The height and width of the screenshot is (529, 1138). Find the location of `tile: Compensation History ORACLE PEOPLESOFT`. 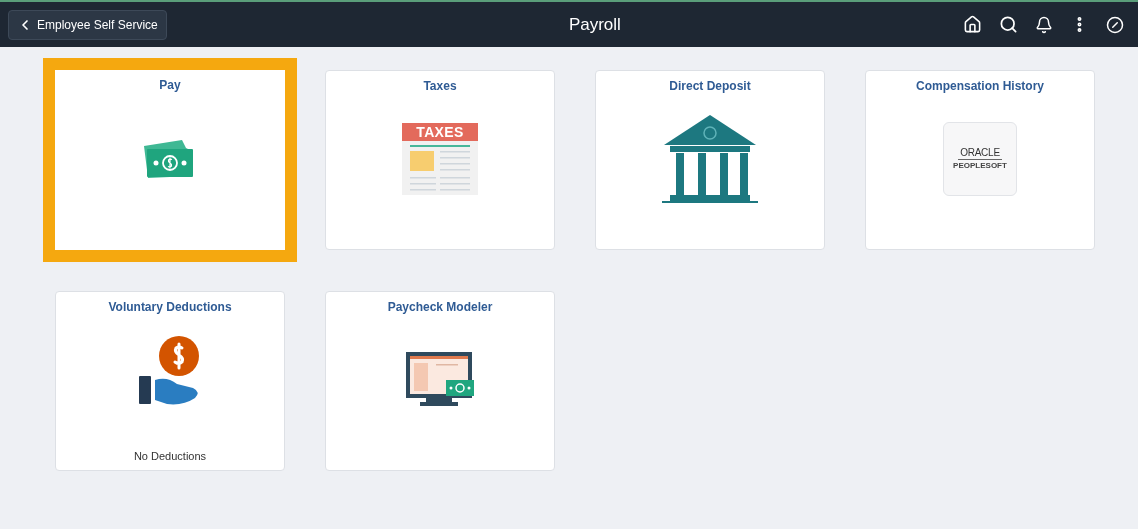

tile: Compensation History ORACLE PEOPLESOFT is located at coordinates (980, 160).